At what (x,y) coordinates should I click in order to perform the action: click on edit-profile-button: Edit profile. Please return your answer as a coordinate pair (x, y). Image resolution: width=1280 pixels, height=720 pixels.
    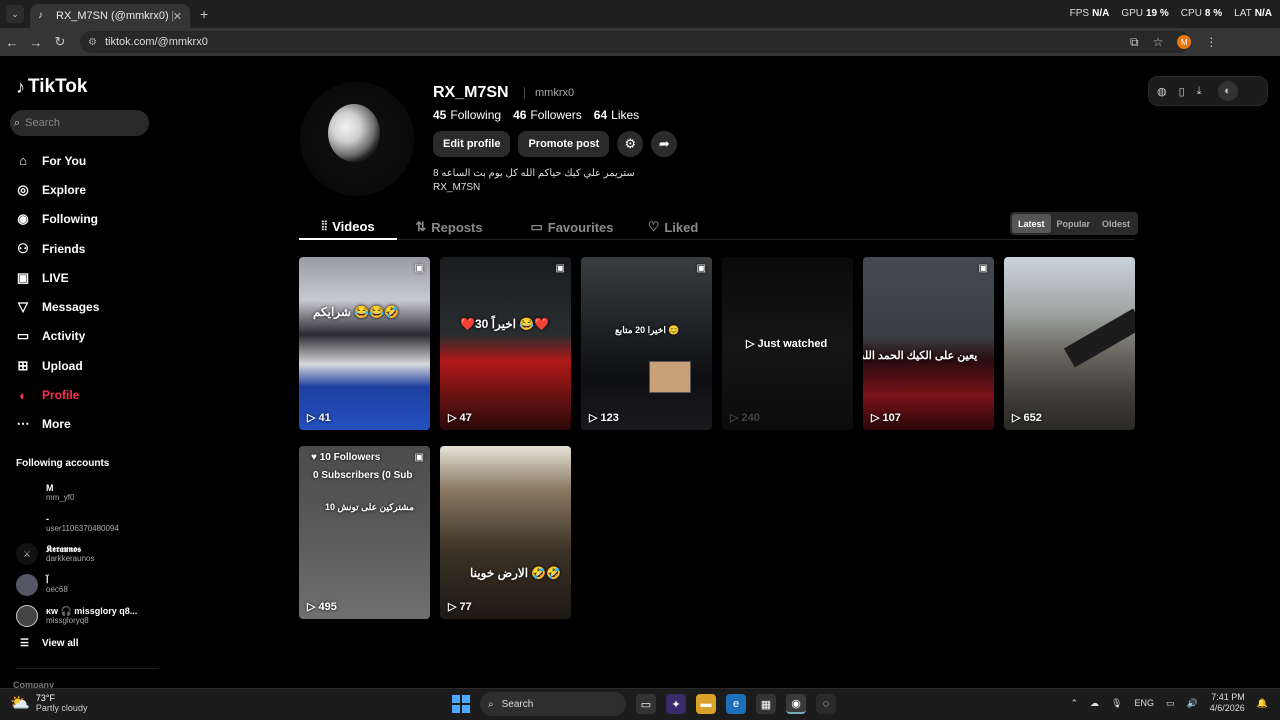
    Looking at the image, I should click on (472, 144).